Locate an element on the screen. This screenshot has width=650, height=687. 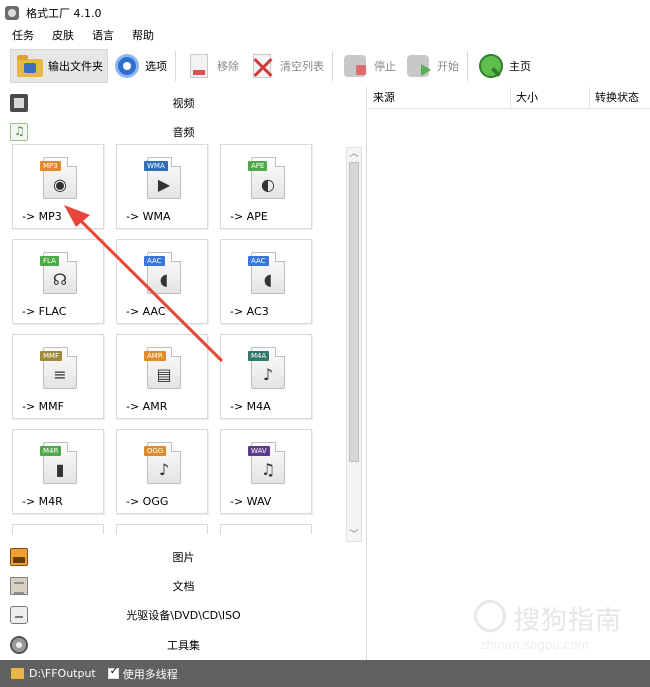
options-label: 选项 is located at coordinates (156, 66).